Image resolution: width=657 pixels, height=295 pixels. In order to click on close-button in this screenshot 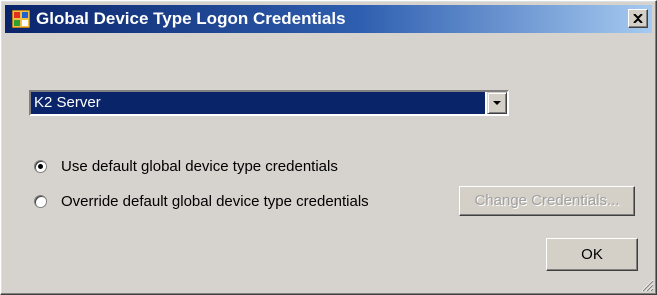, I will do `click(638, 18)`.